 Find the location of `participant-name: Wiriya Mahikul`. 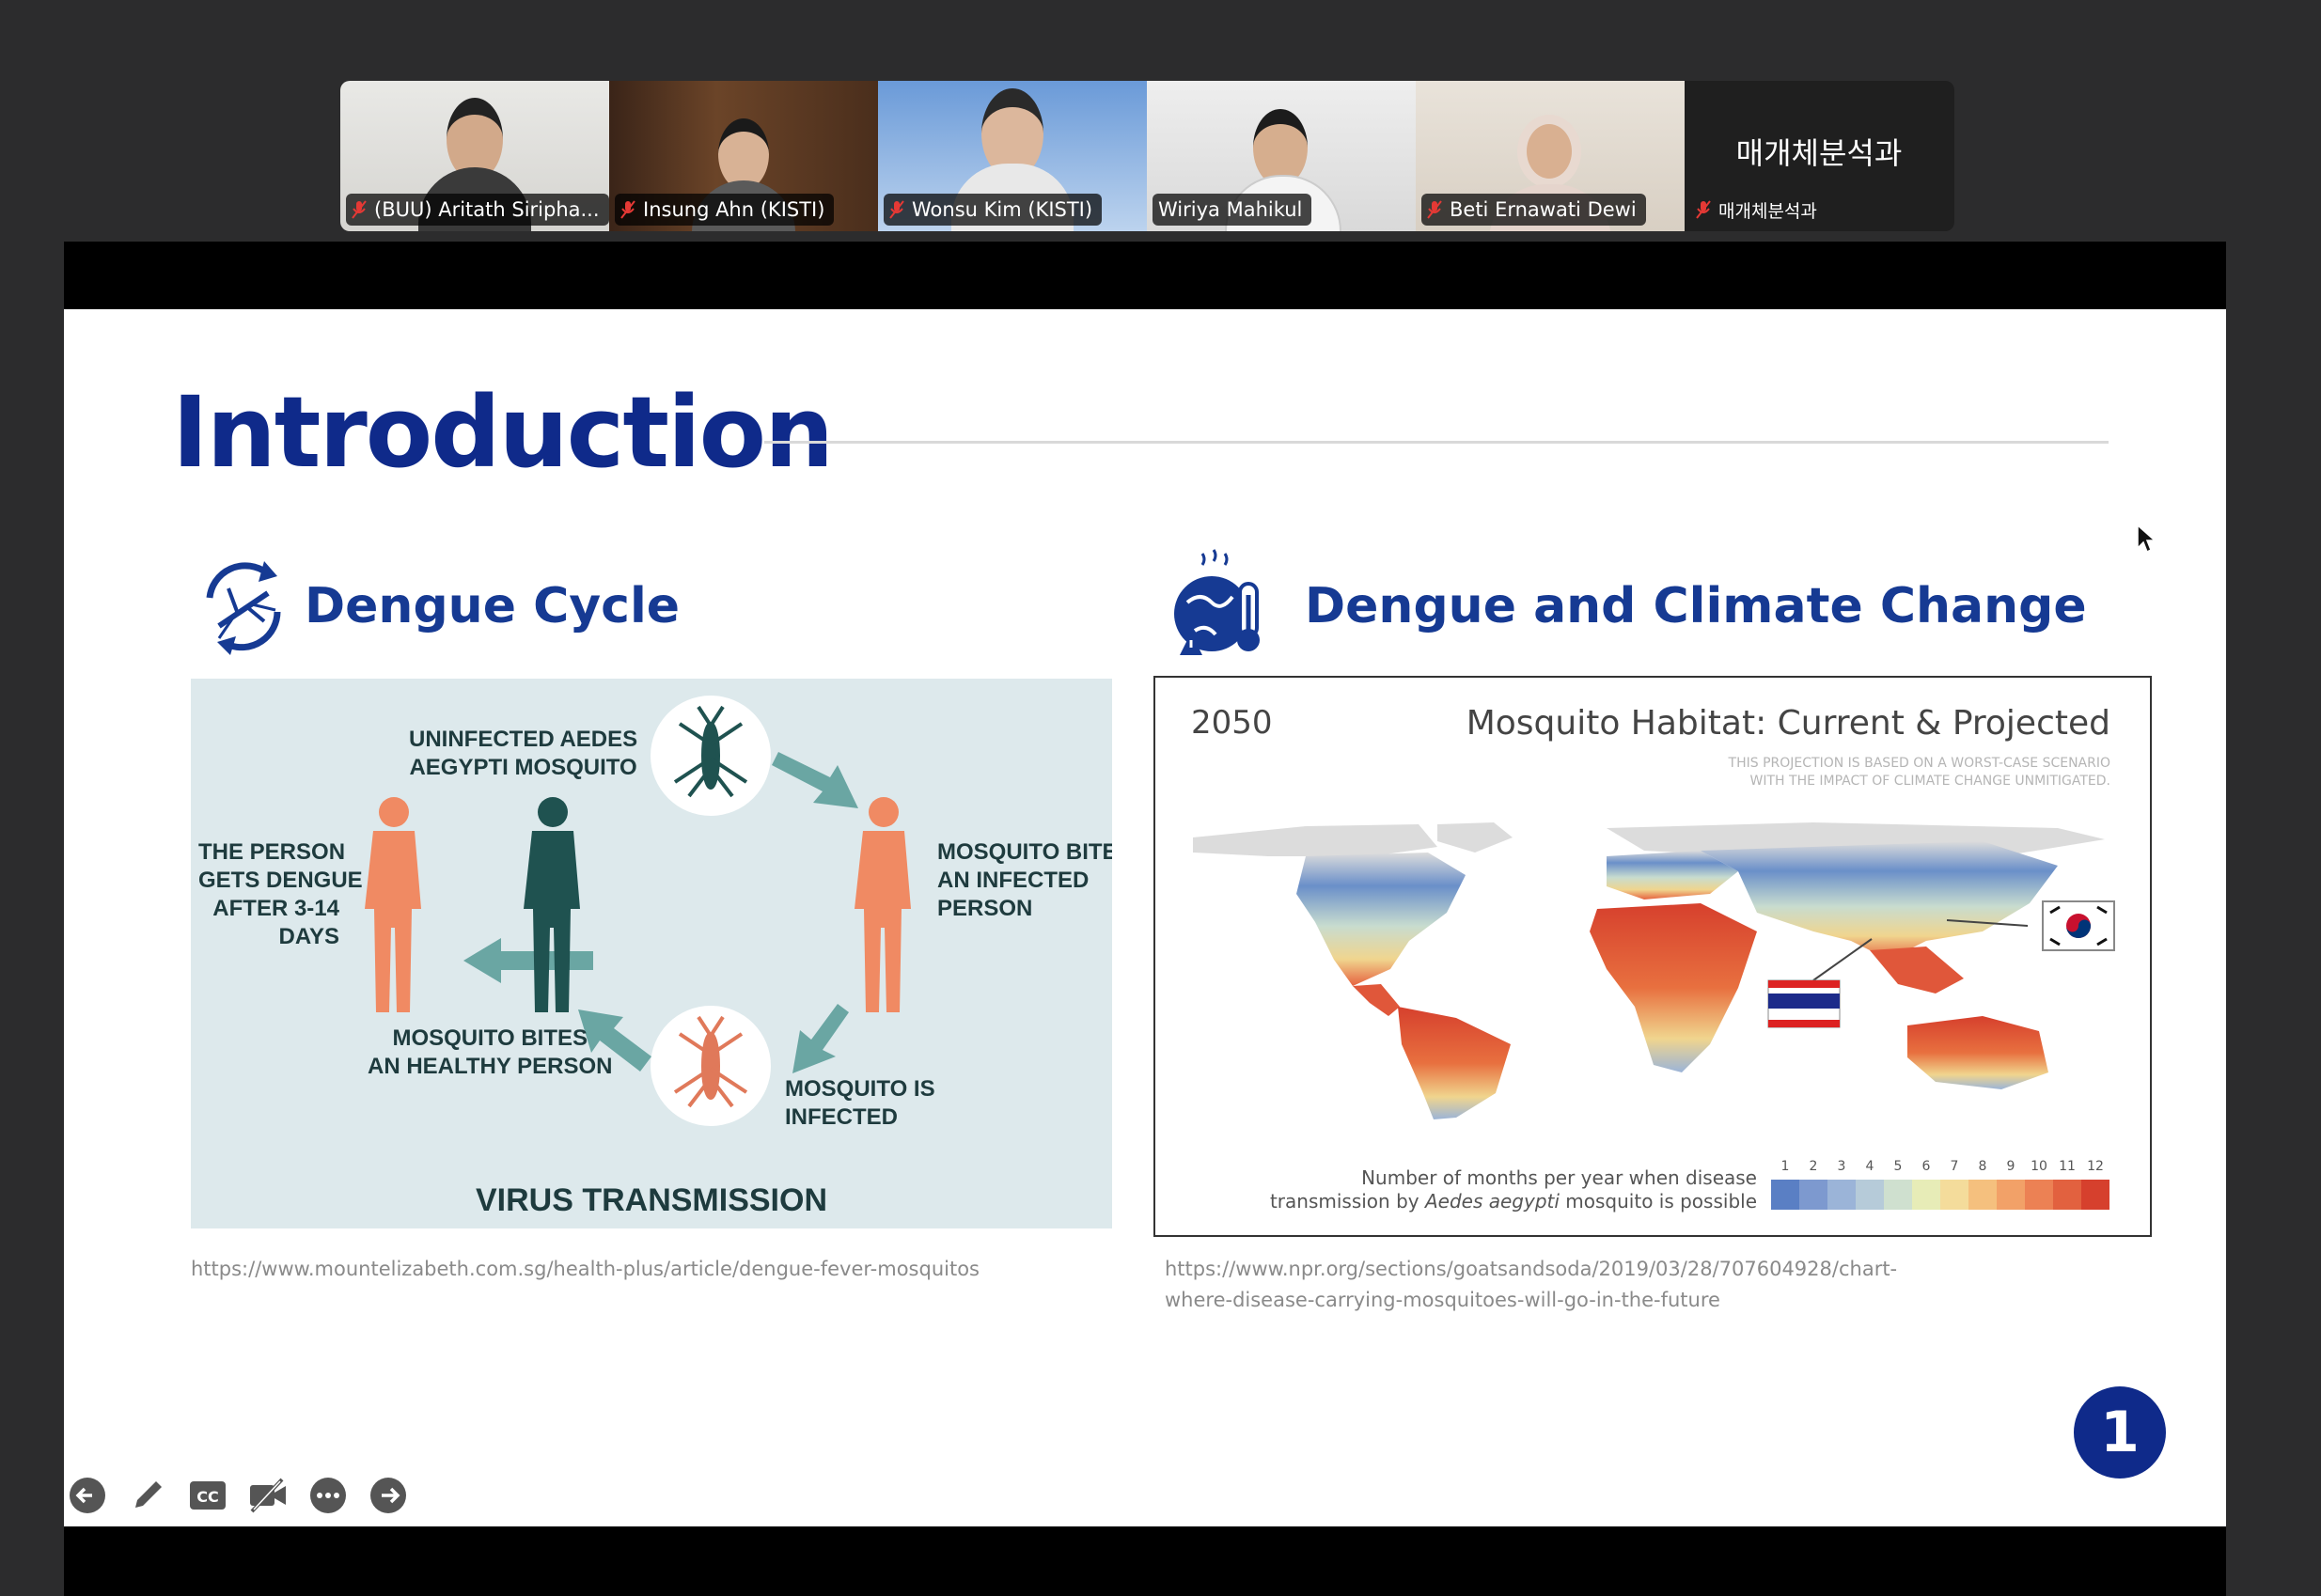

participant-name: Wiriya Mahikul is located at coordinates (1232, 210).